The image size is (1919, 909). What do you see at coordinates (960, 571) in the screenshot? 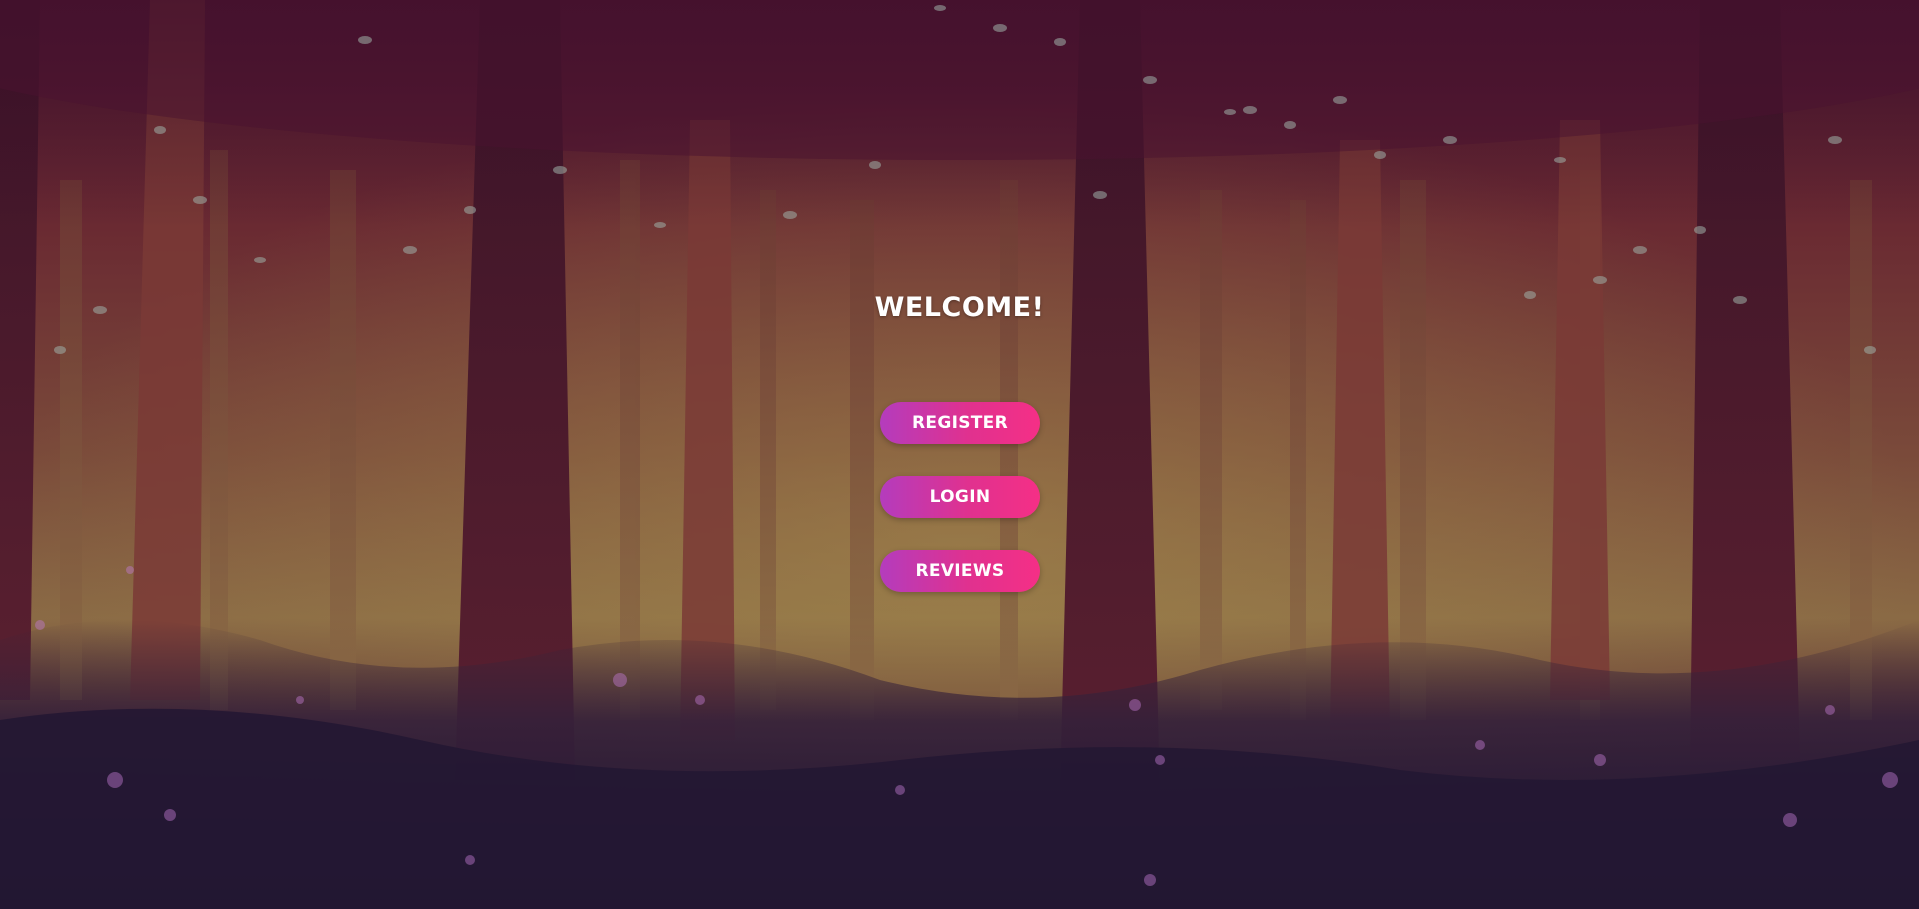
I see `reviews-button: REVIEWS` at bounding box center [960, 571].